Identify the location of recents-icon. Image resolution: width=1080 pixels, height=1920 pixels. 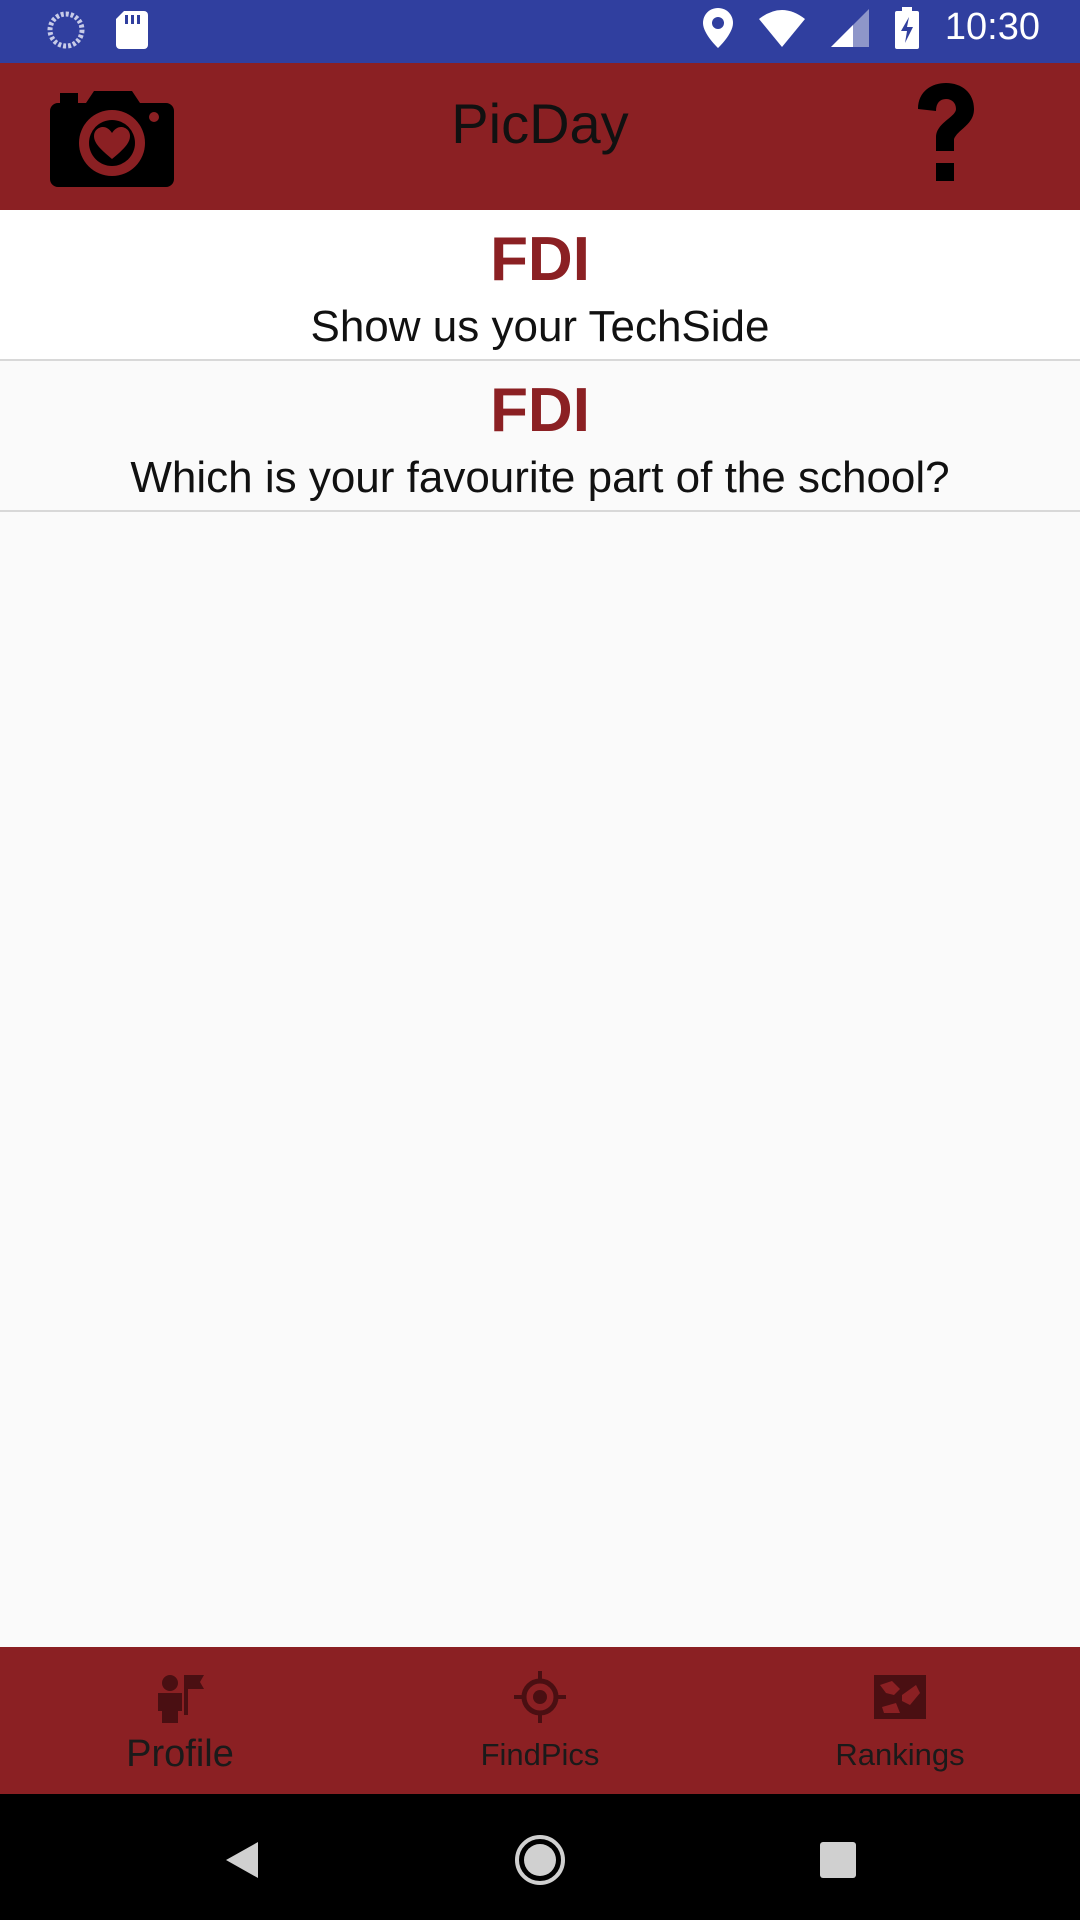
(838, 1860).